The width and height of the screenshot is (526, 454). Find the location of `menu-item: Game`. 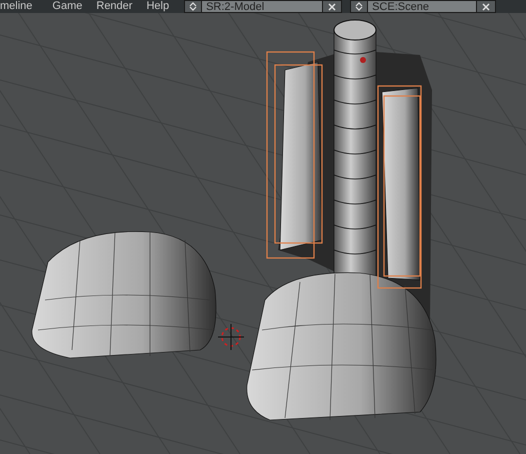

menu-item: Game is located at coordinates (67, 6).